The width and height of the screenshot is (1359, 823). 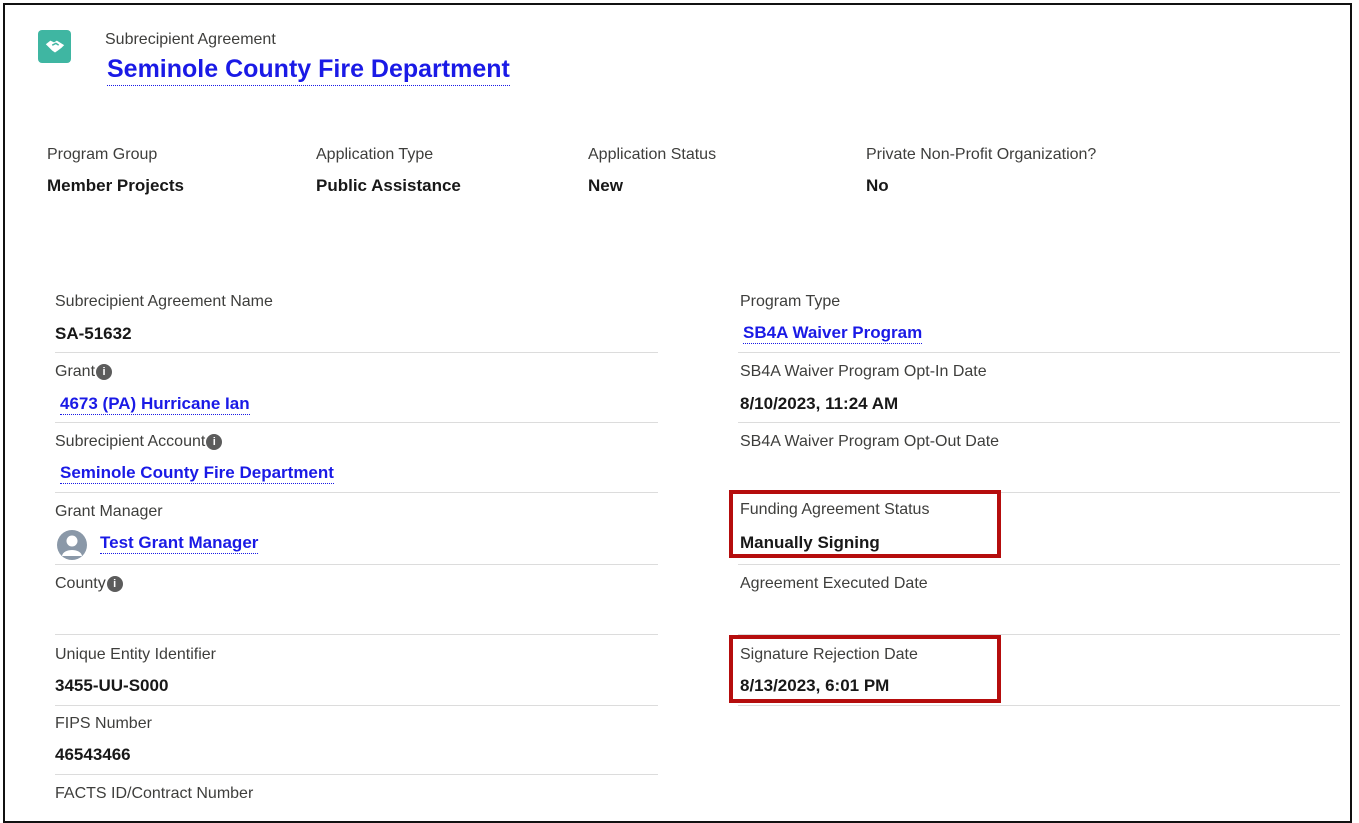 What do you see at coordinates (164, 301) in the screenshot?
I see `field-label-agreement-name: Subrecipient Agreement Name` at bounding box center [164, 301].